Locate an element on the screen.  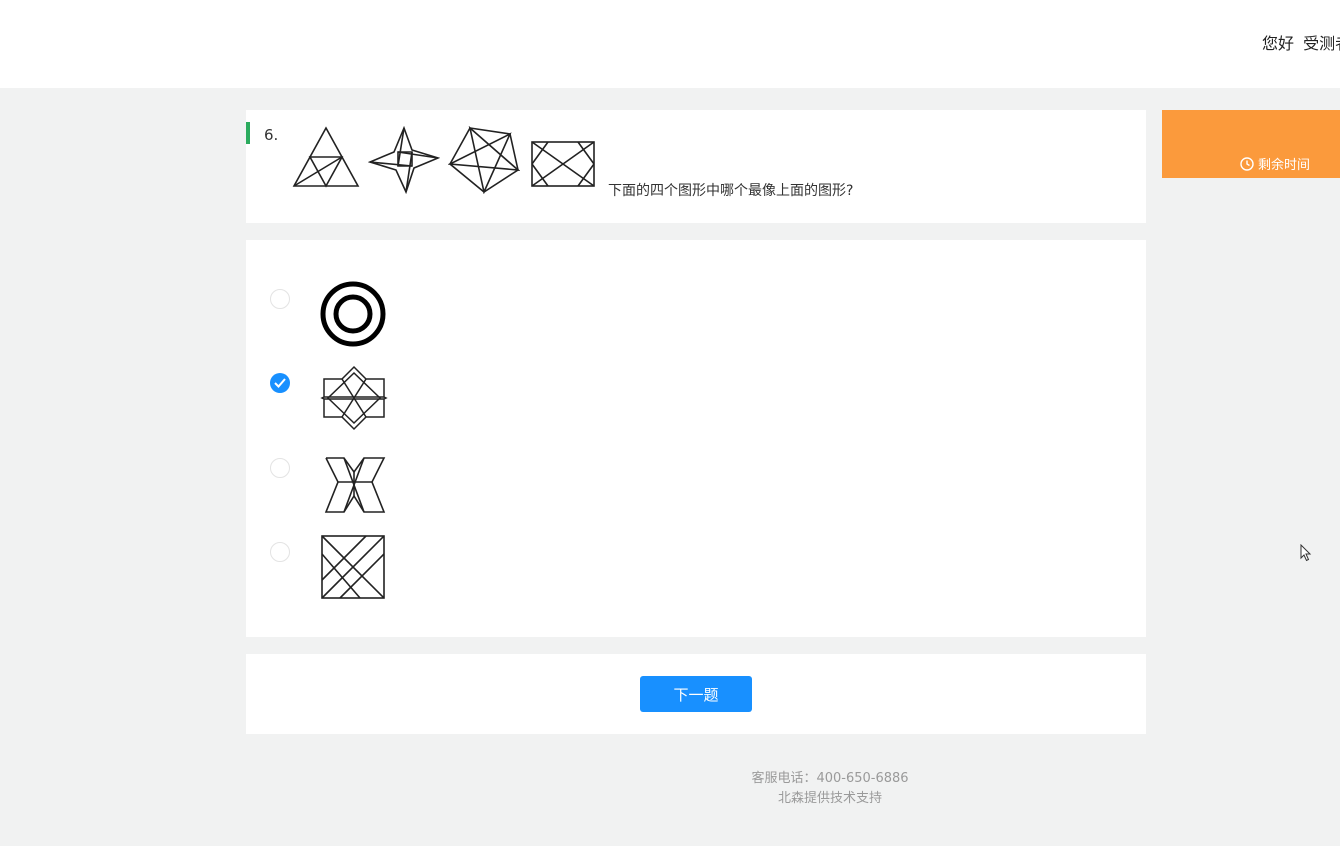
user-name: 受测者 is located at coordinates (1321, 43).